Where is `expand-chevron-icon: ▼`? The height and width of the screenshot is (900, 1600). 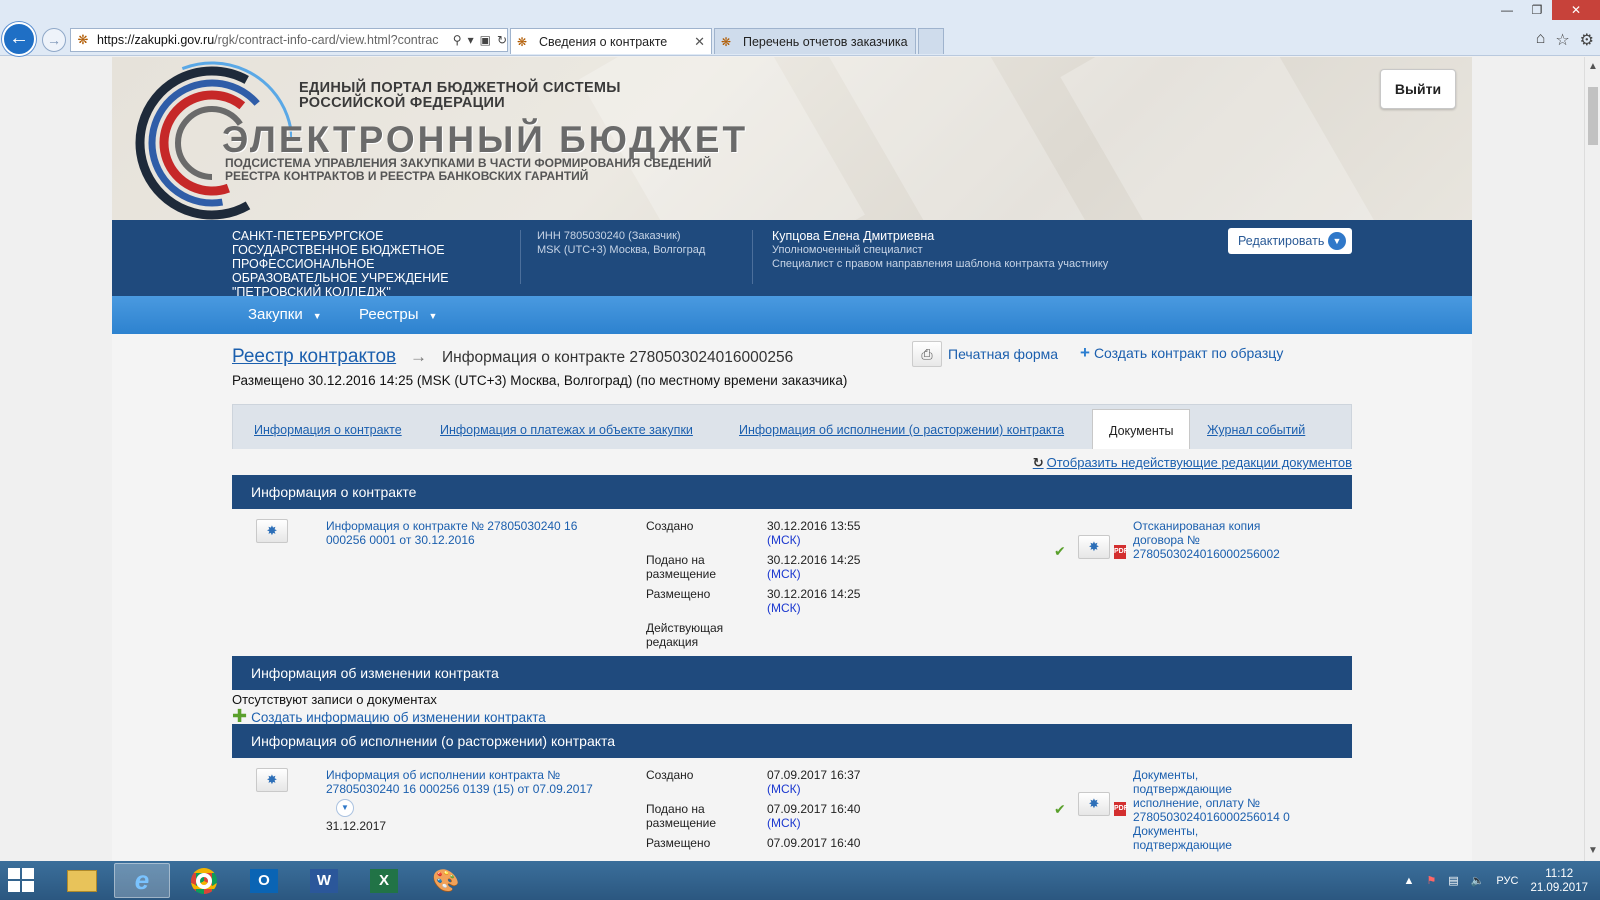
expand-chevron-icon: ▼ is located at coordinates (345, 808).